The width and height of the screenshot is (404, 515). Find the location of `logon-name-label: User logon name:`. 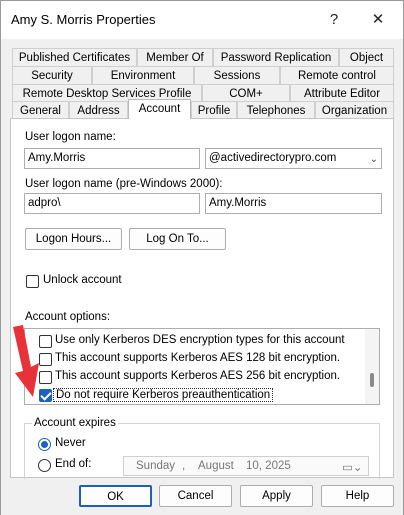

logon-name-label: User logon name: is located at coordinates (70, 137).